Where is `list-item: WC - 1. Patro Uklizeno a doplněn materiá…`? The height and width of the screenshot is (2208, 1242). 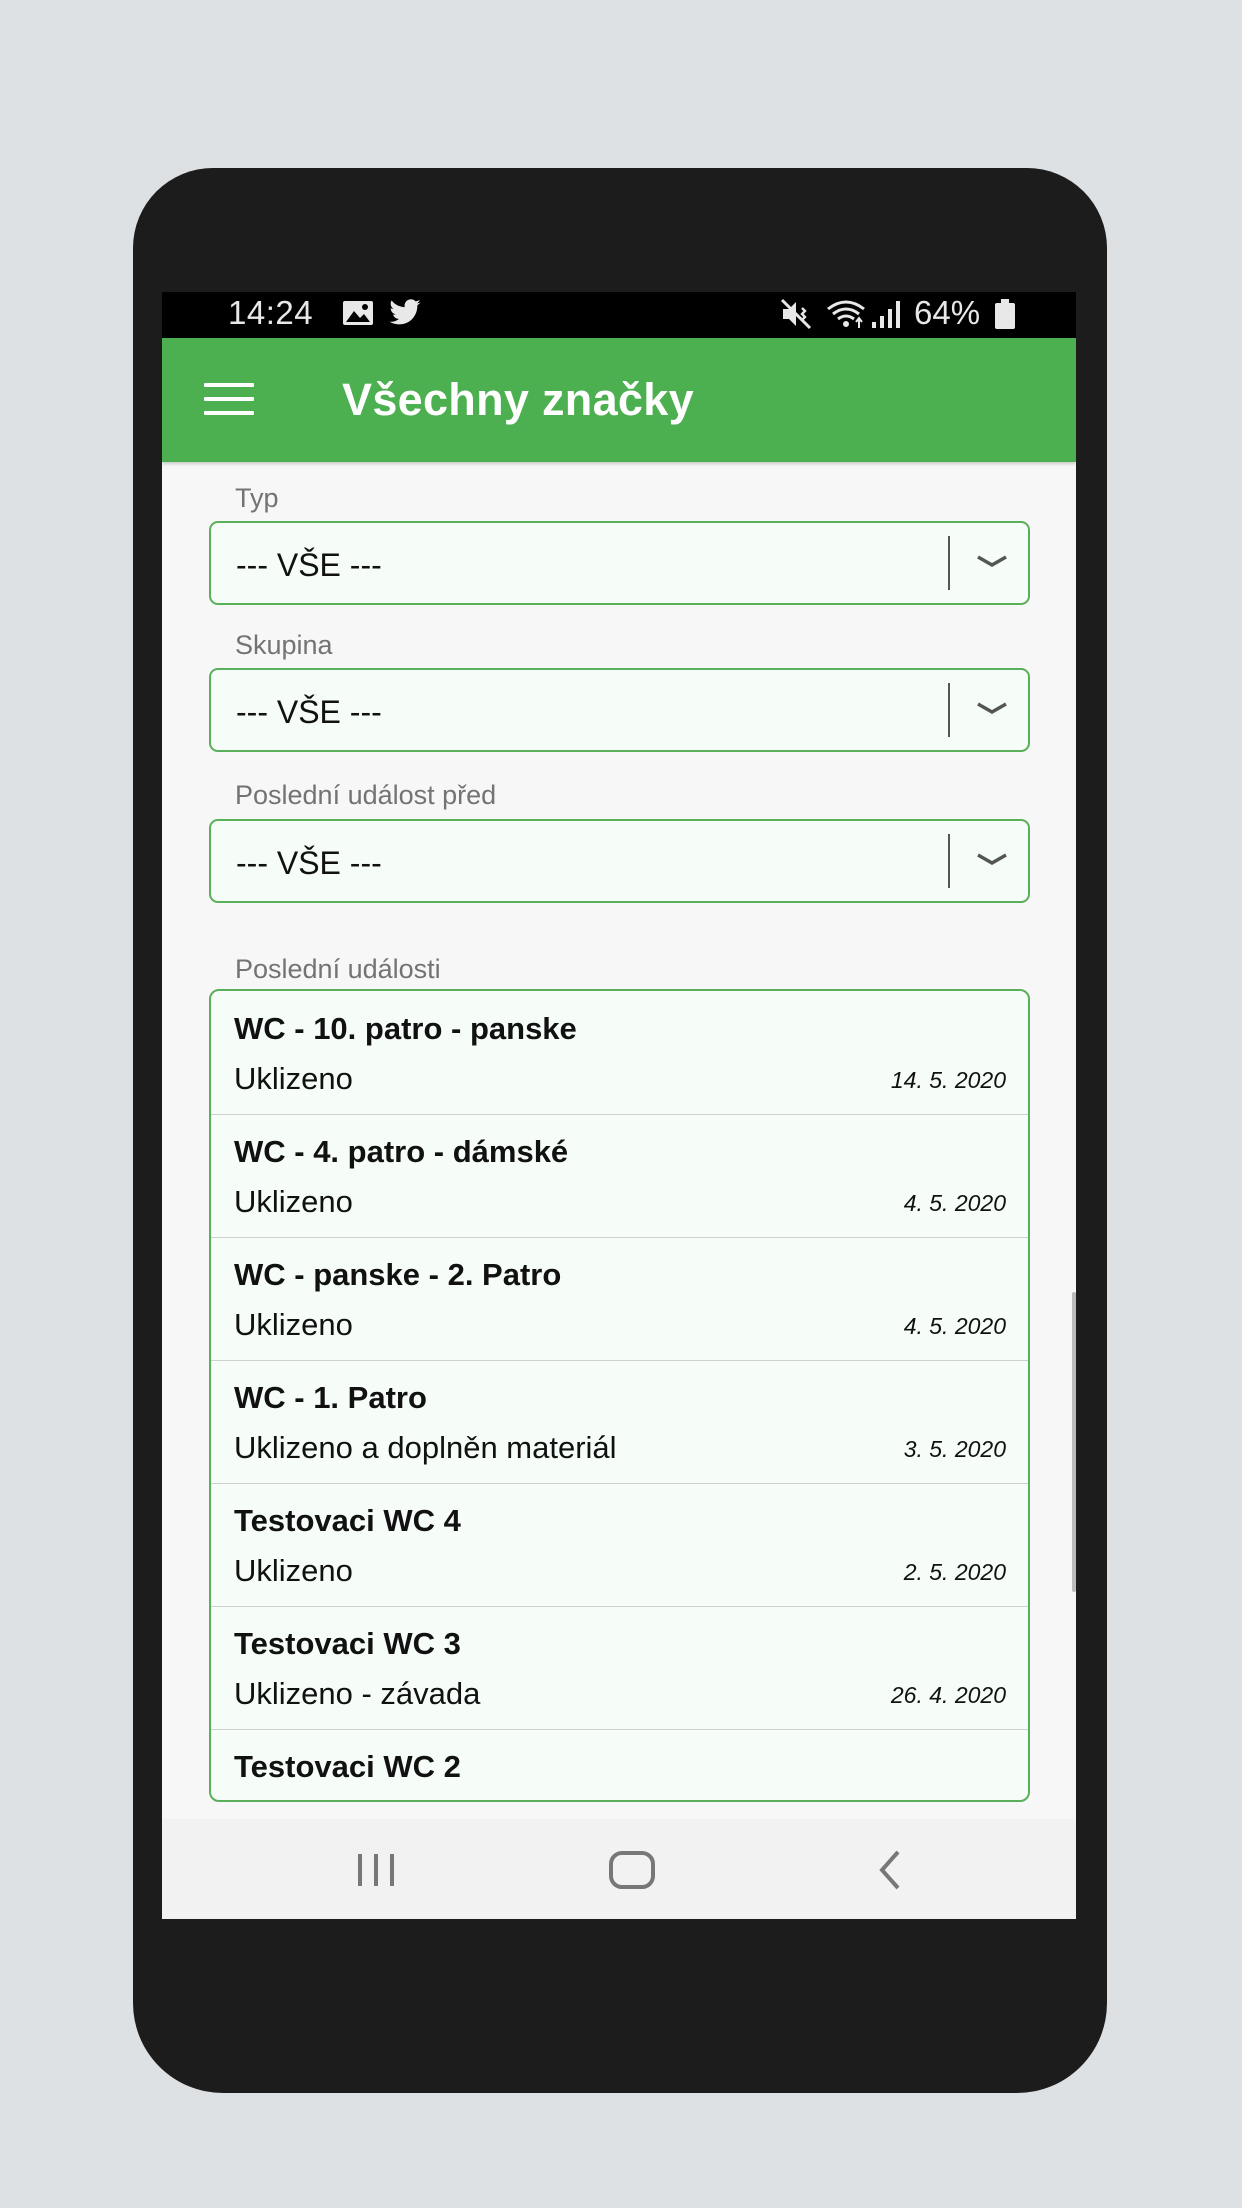 list-item: WC - 1. Patro Uklizeno a doplněn materiá… is located at coordinates (619, 1422).